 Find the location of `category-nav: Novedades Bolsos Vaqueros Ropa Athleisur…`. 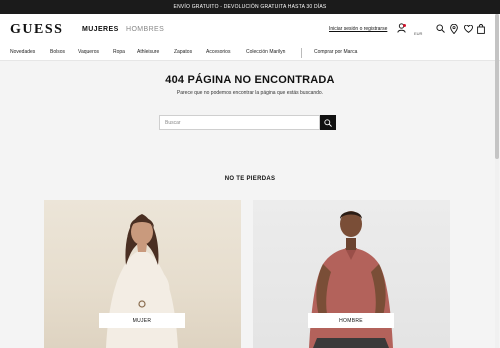

category-nav: Novedades Bolsos Vaqueros Ropa Athleisur… is located at coordinates (250, 53).